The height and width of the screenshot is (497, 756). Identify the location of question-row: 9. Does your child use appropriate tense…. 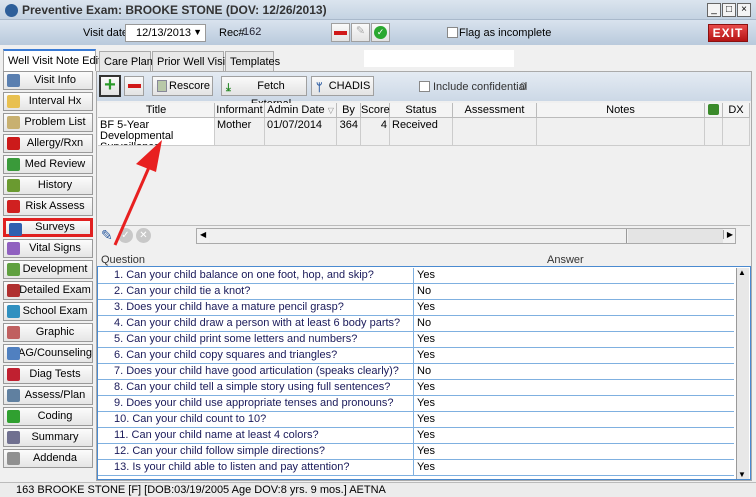
(416, 404).